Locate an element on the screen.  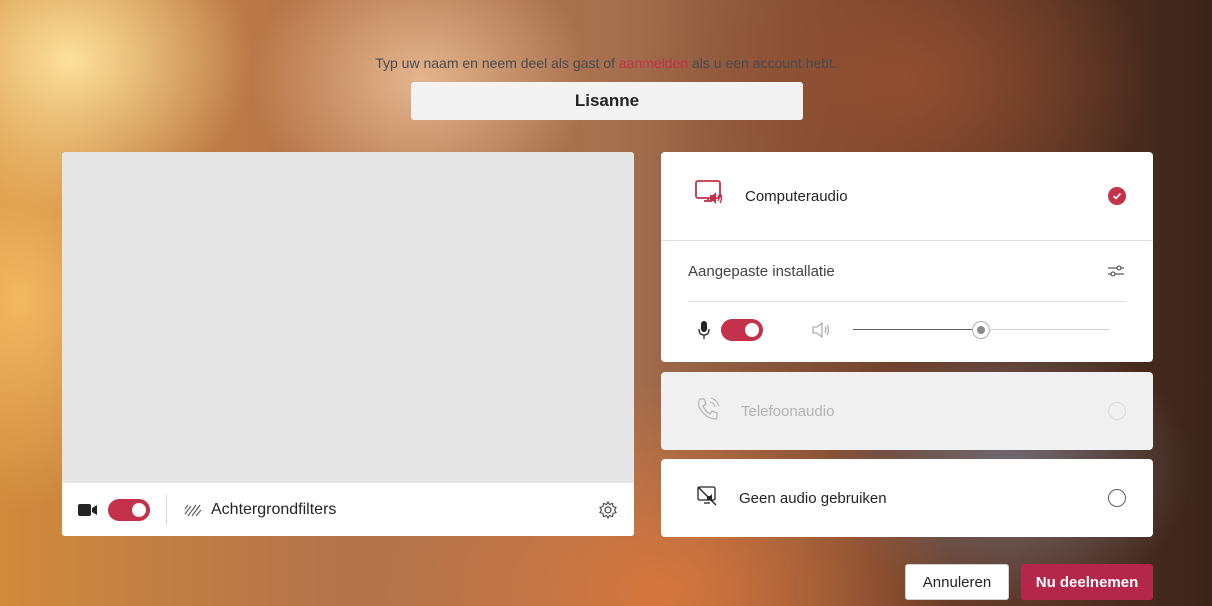
audio-settings-icon is located at coordinates (1116, 271).